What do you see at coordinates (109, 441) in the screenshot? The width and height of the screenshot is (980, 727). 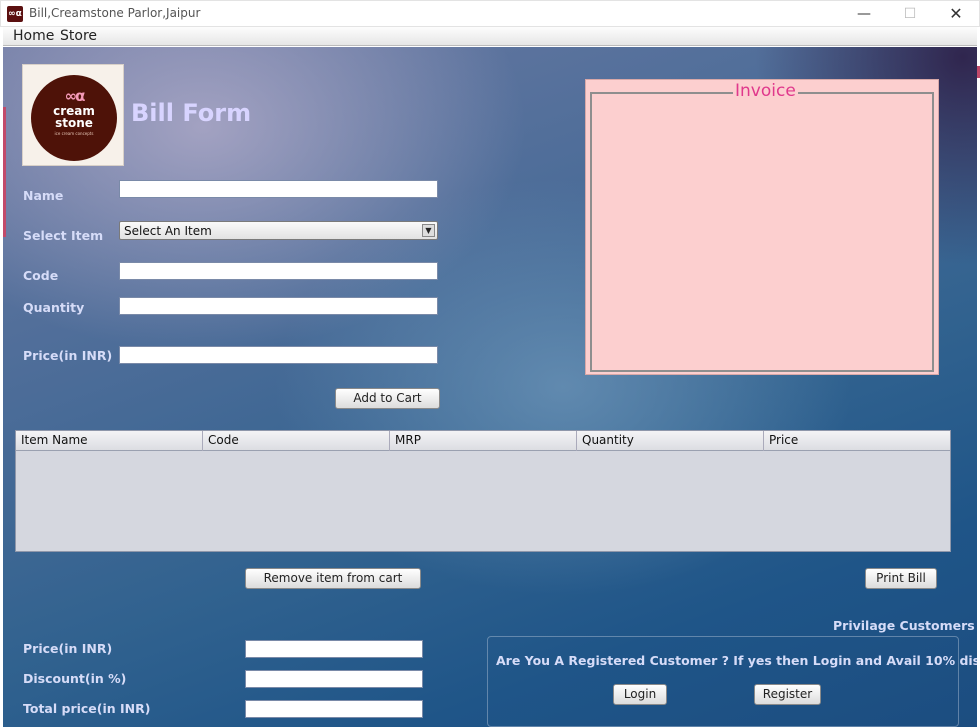 I see `column-header-item-name: Item Name` at bounding box center [109, 441].